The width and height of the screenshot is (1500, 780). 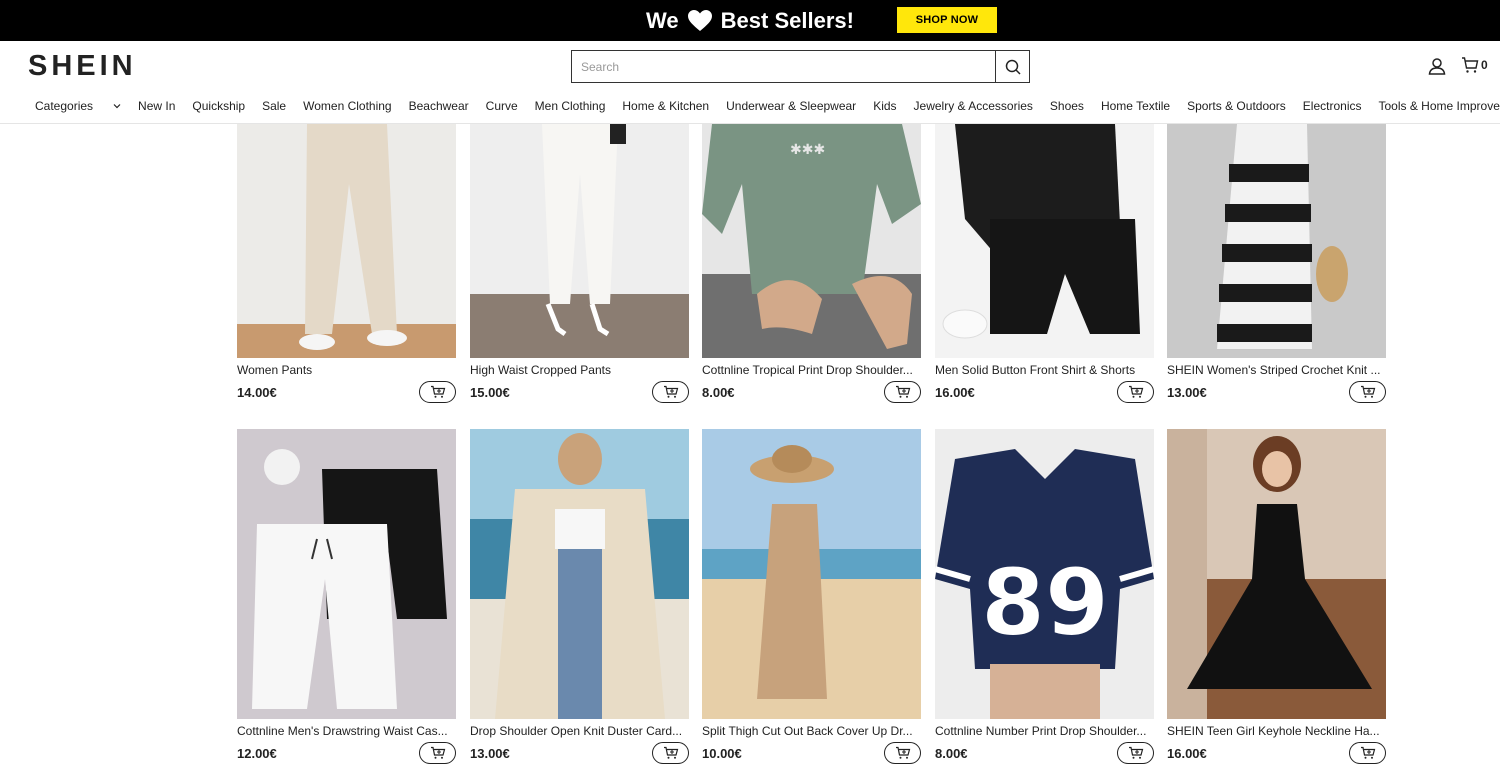 I want to click on nav-item-women-clothing: Women Clothing, so click(x=347, y=106).